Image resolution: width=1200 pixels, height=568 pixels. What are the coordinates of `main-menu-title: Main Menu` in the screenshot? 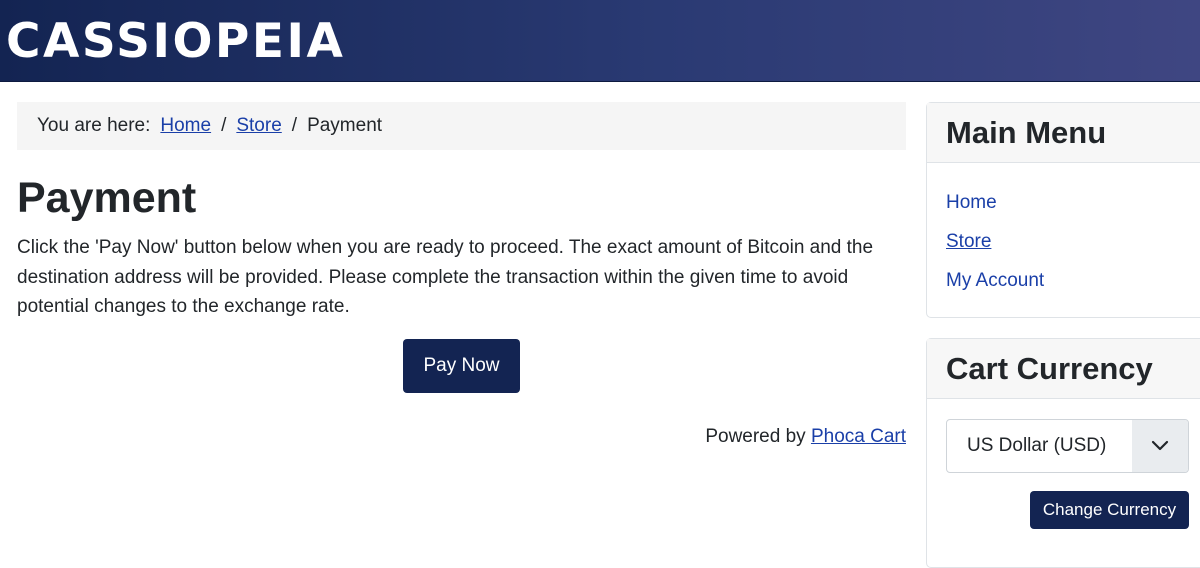 It's located at (1063, 133).